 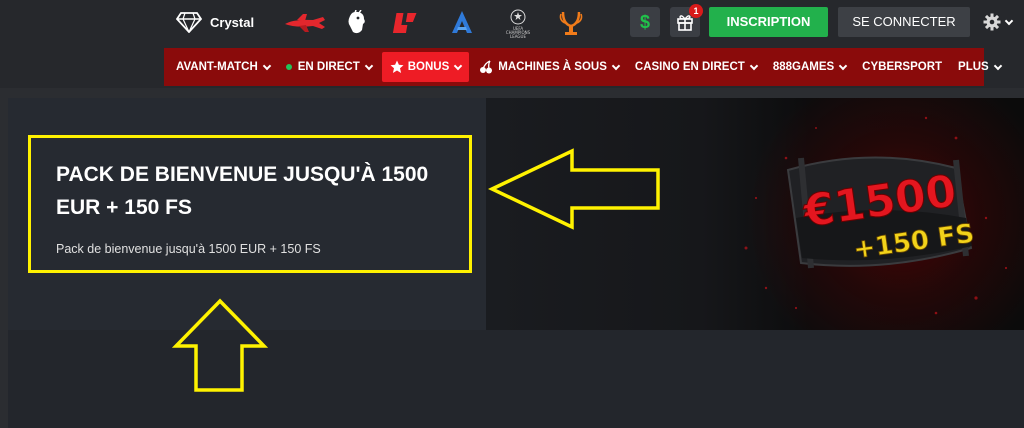 What do you see at coordinates (803, 67) in the screenshot?
I see `nav-item-label: 888GAMES` at bounding box center [803, 67].